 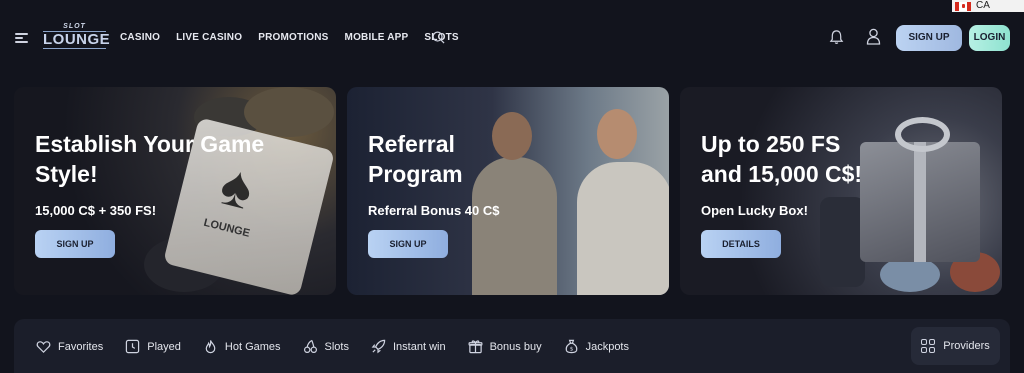 I want to click on filter-label: Jackpots, so click(x=607, y=346).